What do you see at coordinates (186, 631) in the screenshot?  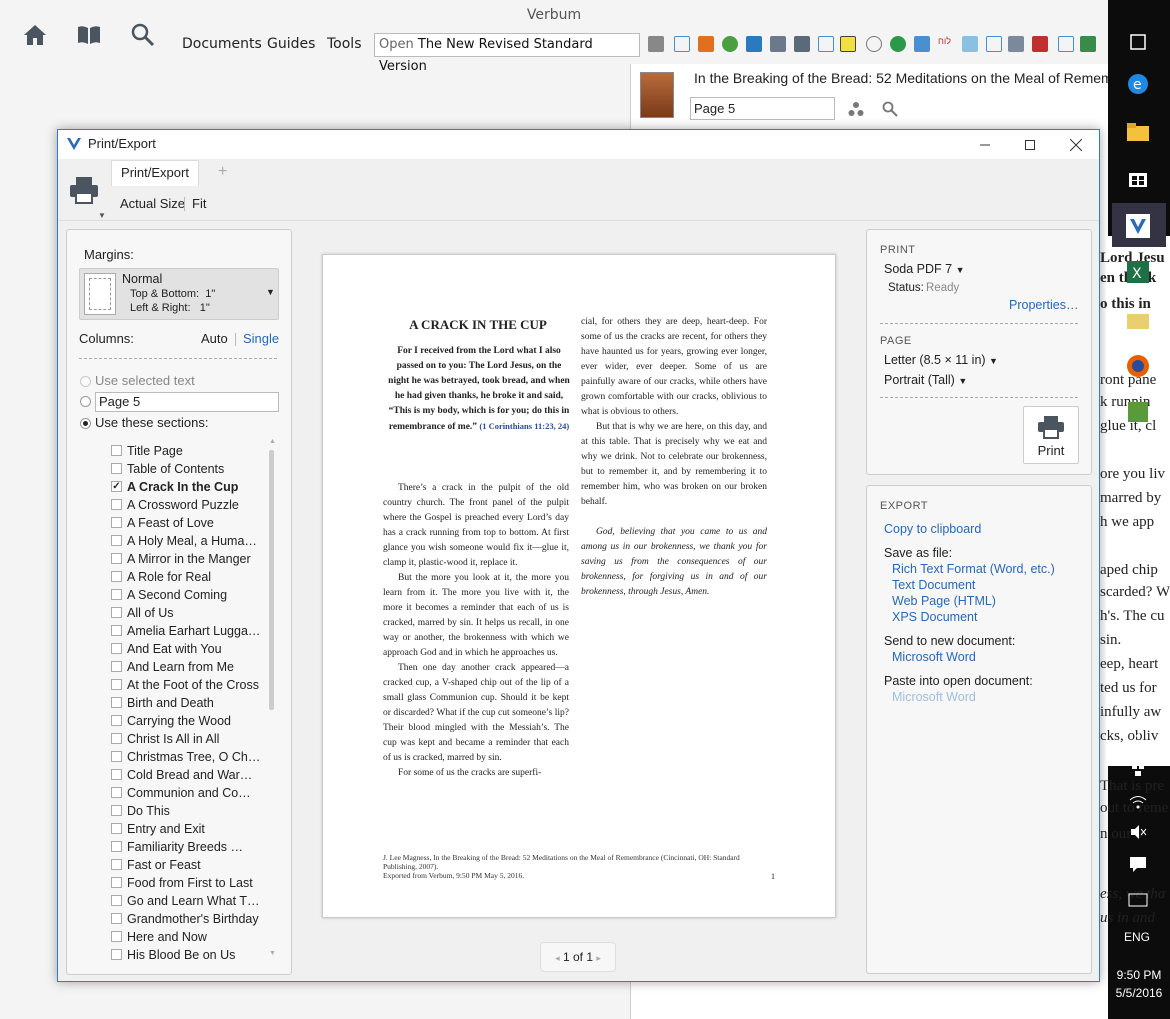 I see `section-item: Amelia Earhart Luggage` at bounding box center [186, 631].